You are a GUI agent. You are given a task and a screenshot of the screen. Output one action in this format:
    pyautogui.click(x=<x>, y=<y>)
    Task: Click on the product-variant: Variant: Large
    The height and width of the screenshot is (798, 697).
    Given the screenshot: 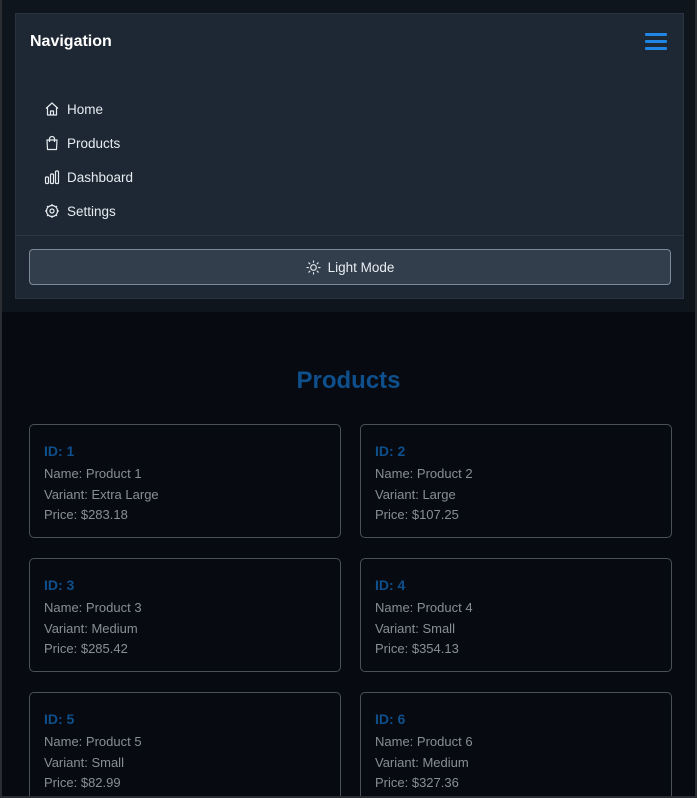 What is the action you would take?
    pyautogui.click(x=415, y=494)
    